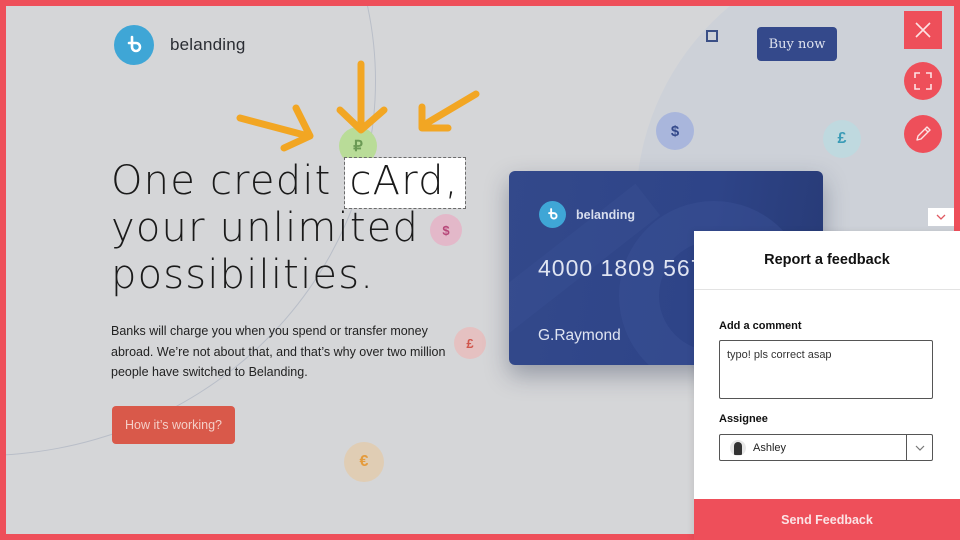 The width and height of the screenshot is (960, 540). What do you see at coordinates (827, 260) in the screenshot?
I see `panel-title: Report a feedback` at bounding box center [827, 260].